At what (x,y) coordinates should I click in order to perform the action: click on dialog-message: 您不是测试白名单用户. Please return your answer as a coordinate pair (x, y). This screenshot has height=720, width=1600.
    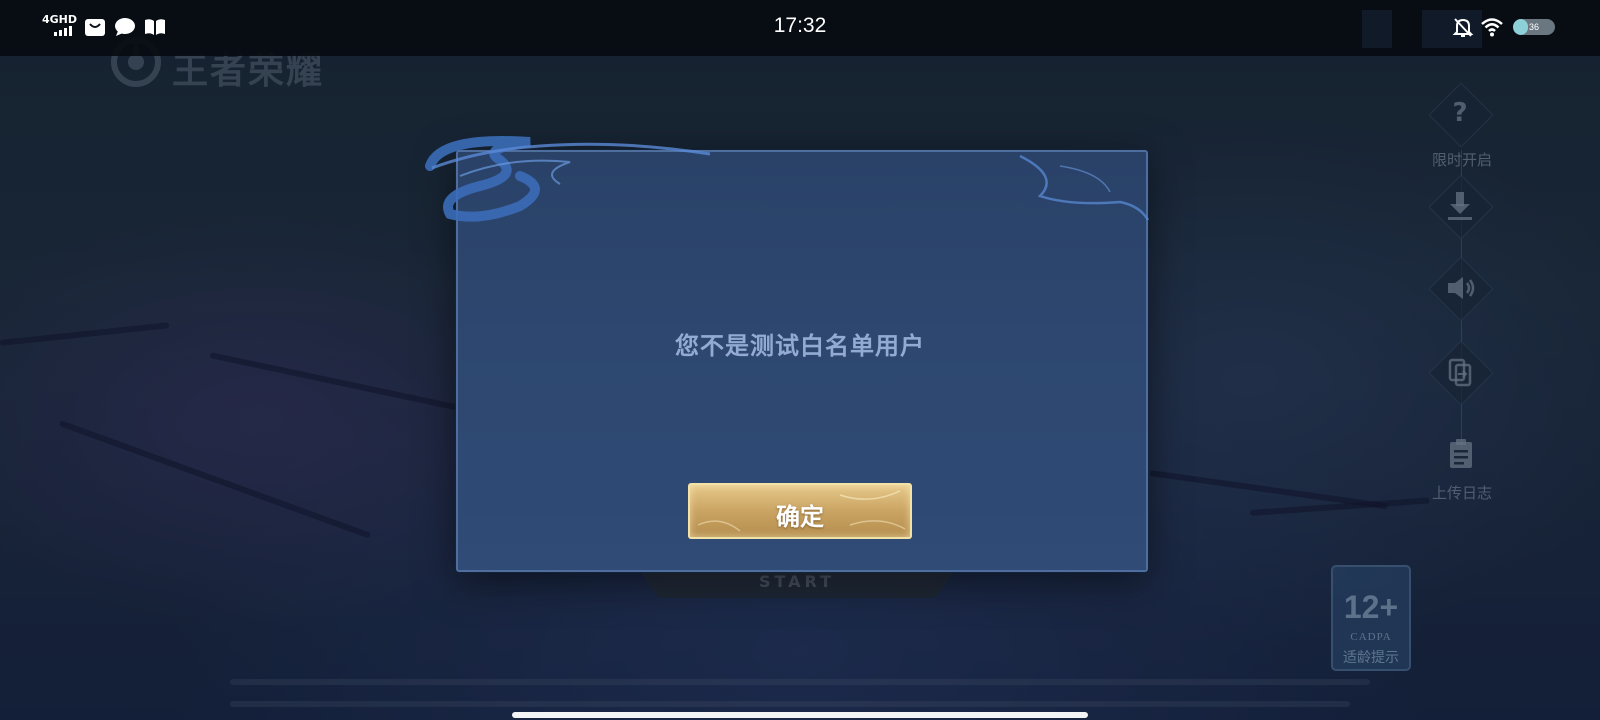
    Looking at the image, I should click on (800, 346).